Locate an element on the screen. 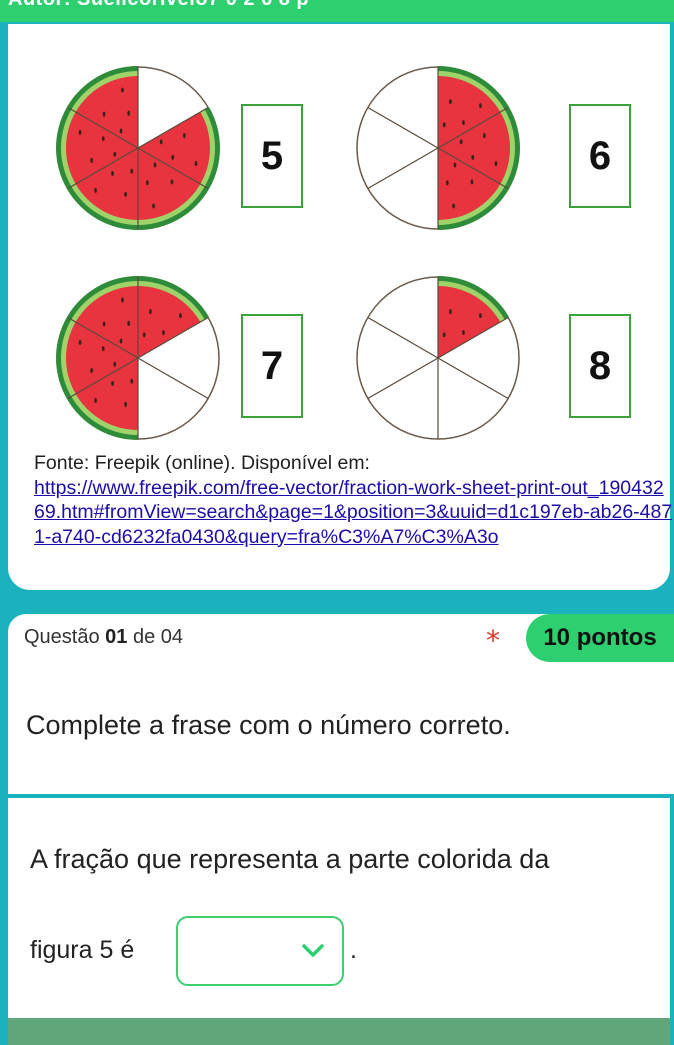 This screenshot has width=674, height=1045. question-counter: Questão 01 de 04 is located at coordinates (103, 637).